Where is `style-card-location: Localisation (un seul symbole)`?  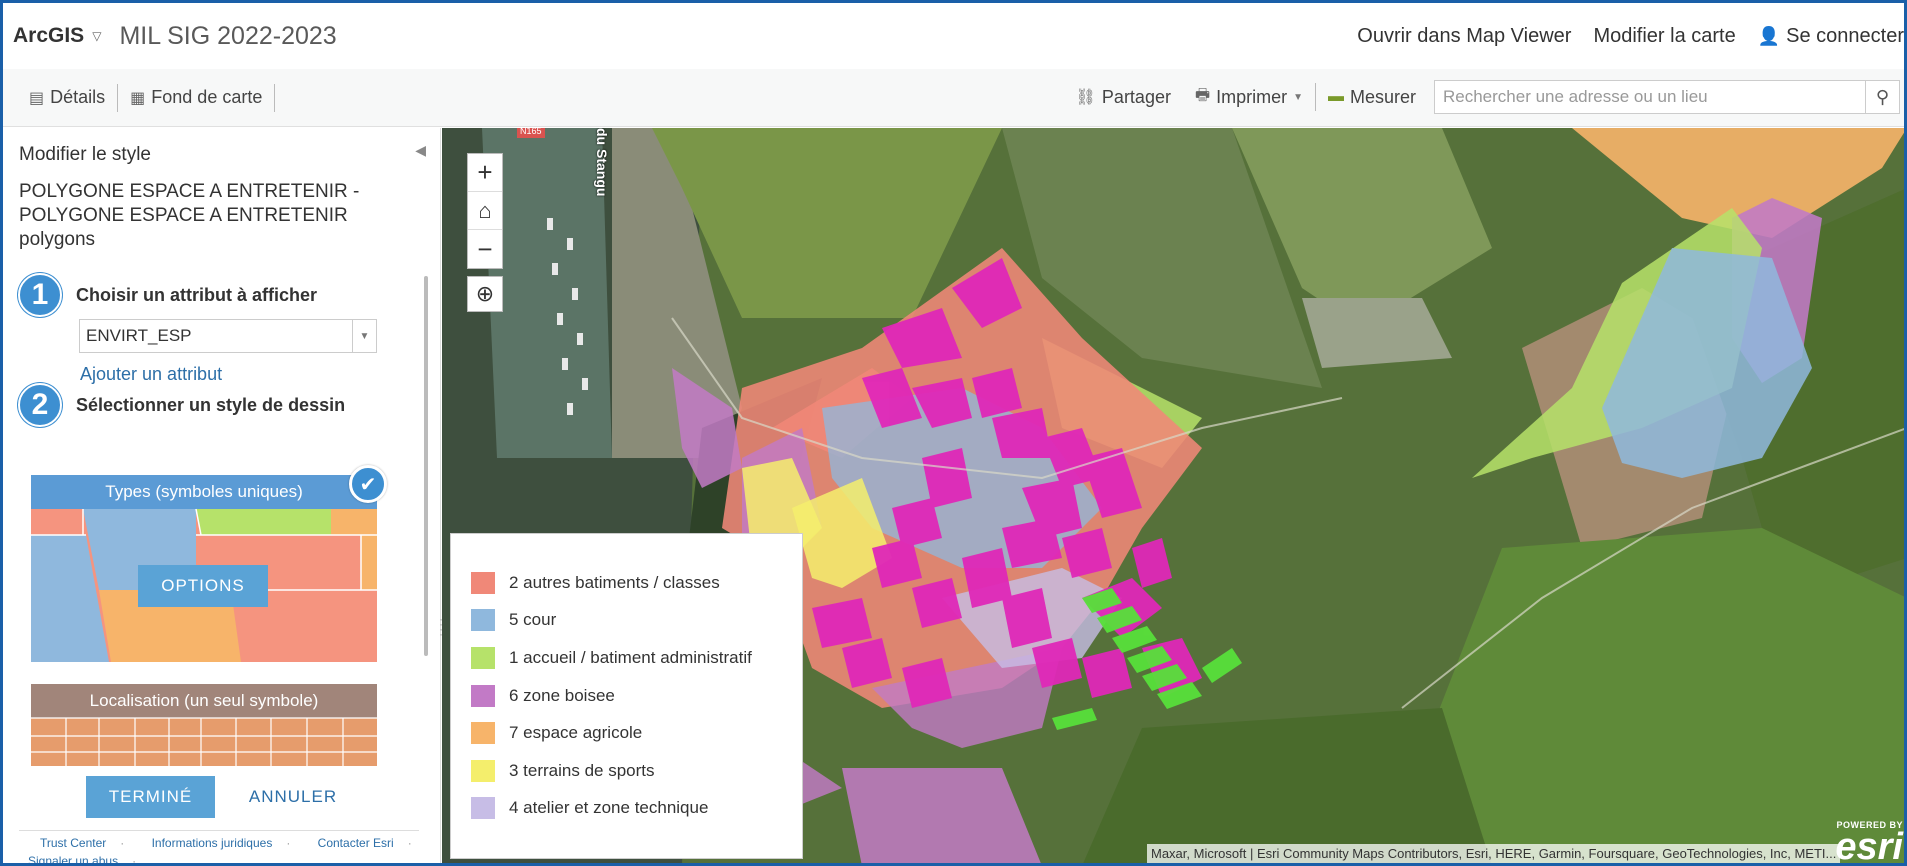 style-card-location: Localisation (un seul symbole) is located at coordinates (204, 725).